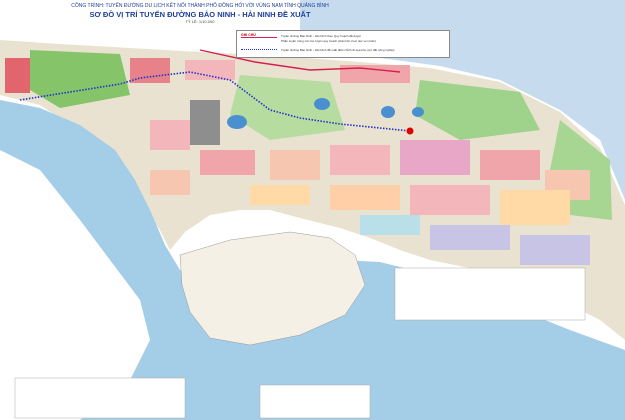 Image resolution: width=625 pixels, height=420 pixels. Describe the element at coordinates (315, 401) in the screenshot. I see `legend-table-center` at that location.